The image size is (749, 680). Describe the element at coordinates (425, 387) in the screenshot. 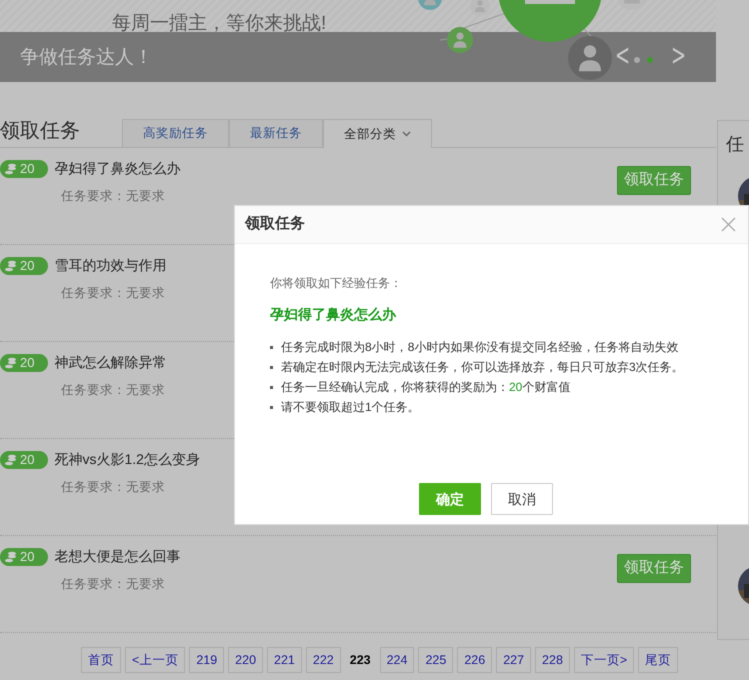

I see `rule-text: 任务一旦经确认完成，你将获得的奖励为：20个财富值` at that location.